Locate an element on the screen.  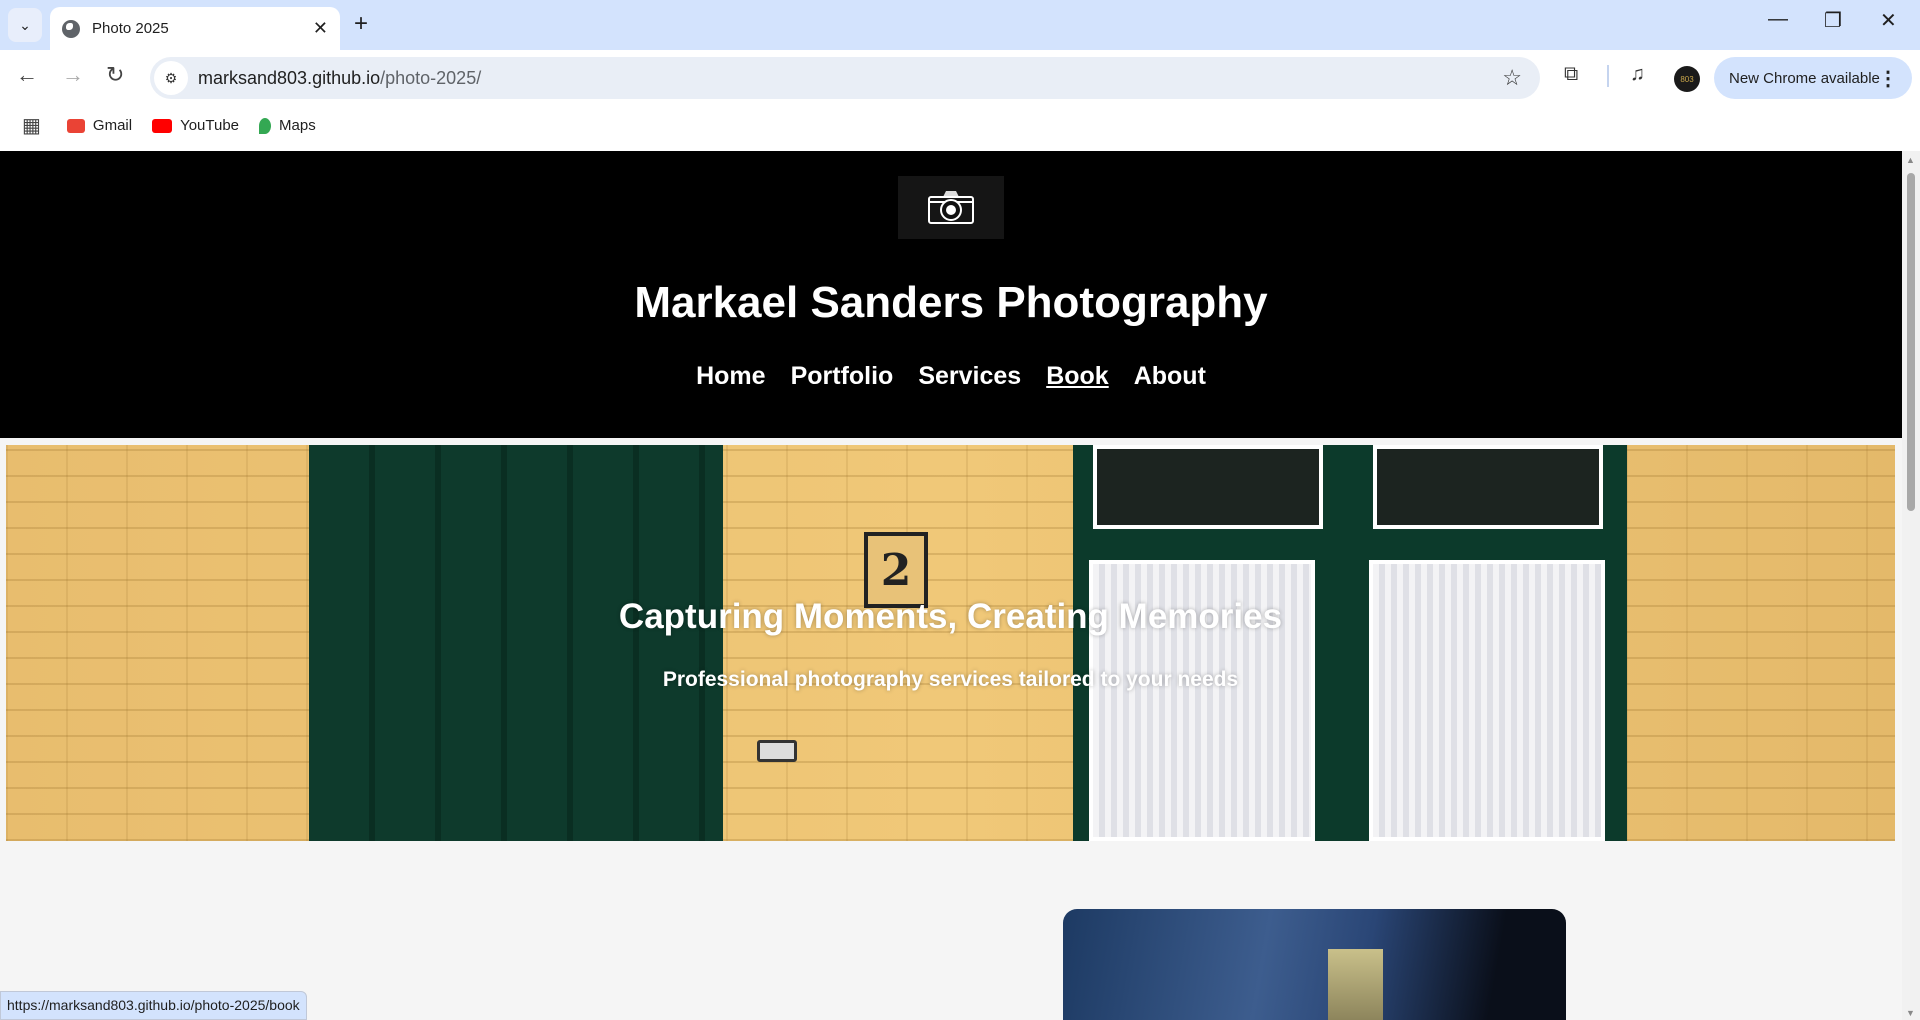
scroll-down-arrow-icon: ▼ is located at coordinates (1910, 1013).